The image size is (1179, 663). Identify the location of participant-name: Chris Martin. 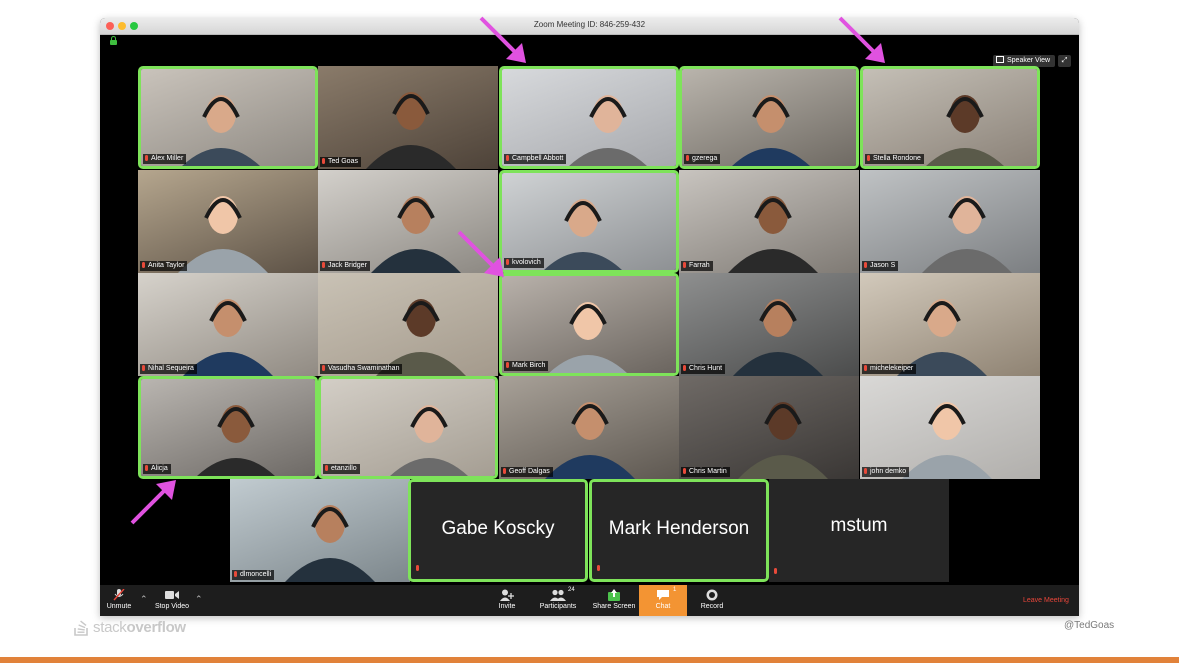
(705, 472).